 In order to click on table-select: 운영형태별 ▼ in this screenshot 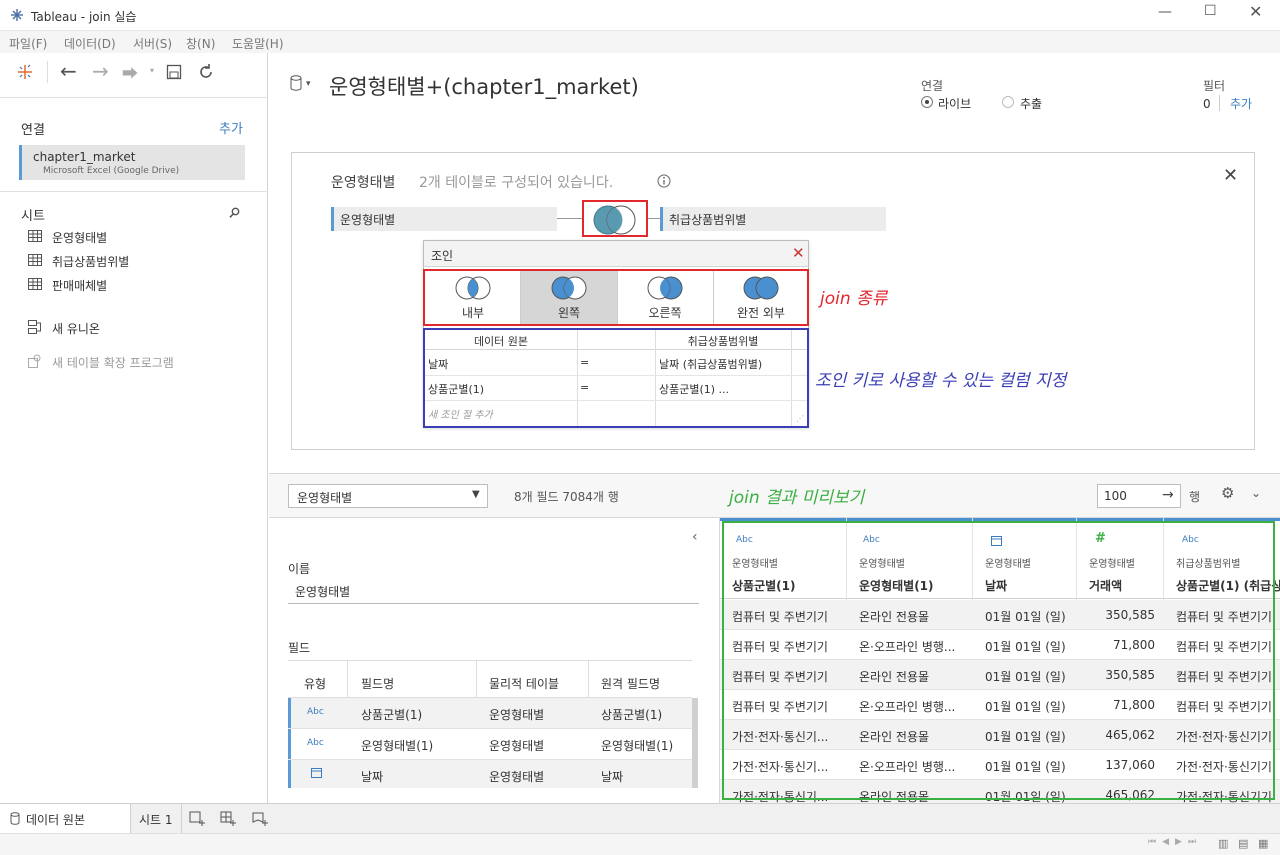, I will do `click(388, 496)`.